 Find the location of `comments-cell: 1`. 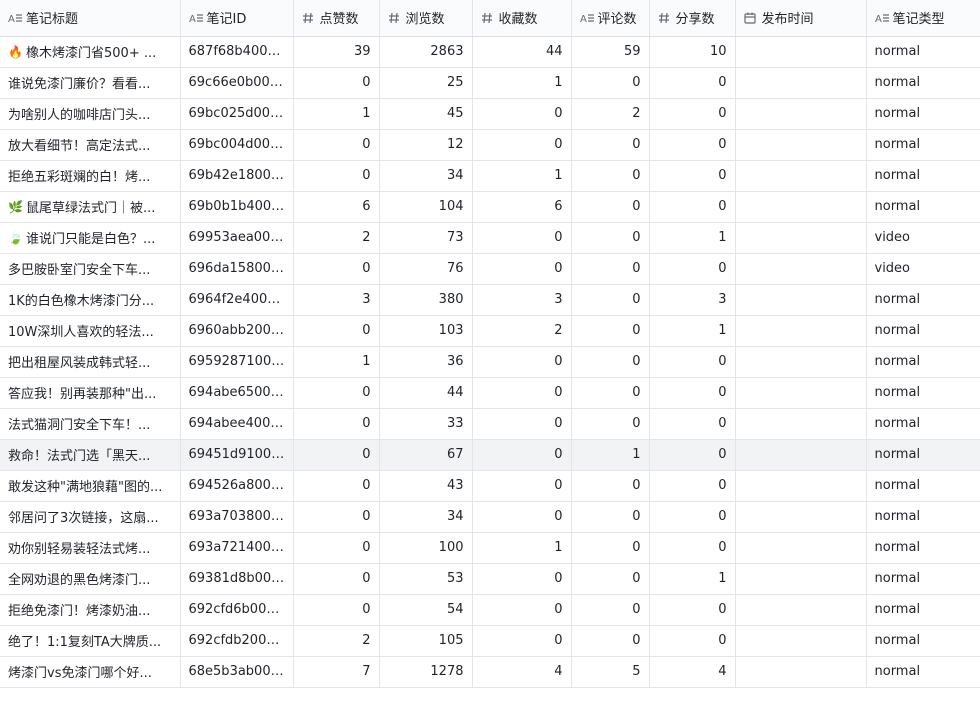

comments-cell: 1 is located at coordinates (610, 455).